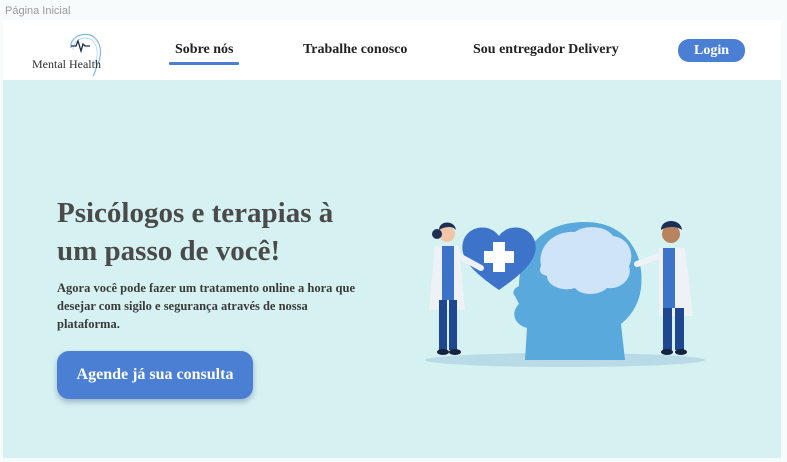  What do you see at coordinates (546, 50) in the screenshot?
I see `nav-link-entregador-delivery: Sou entregador Delivery` at bounding box center [546, 50].